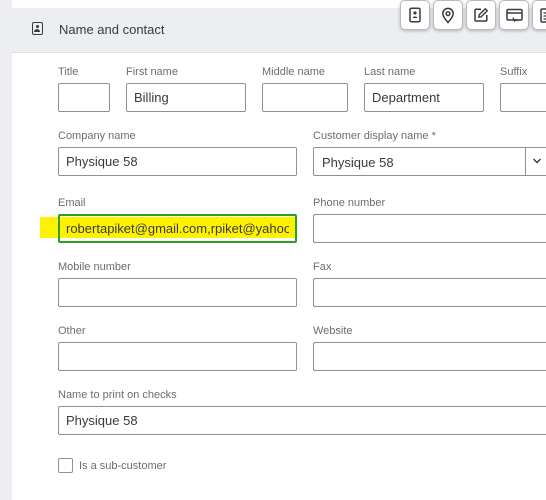 This screenshot has height=500, width=546. What do you see at coordinates (293, 72) in the screenshot?
I see `middle-name-label: Middle name` at bounding box center [293, 72].